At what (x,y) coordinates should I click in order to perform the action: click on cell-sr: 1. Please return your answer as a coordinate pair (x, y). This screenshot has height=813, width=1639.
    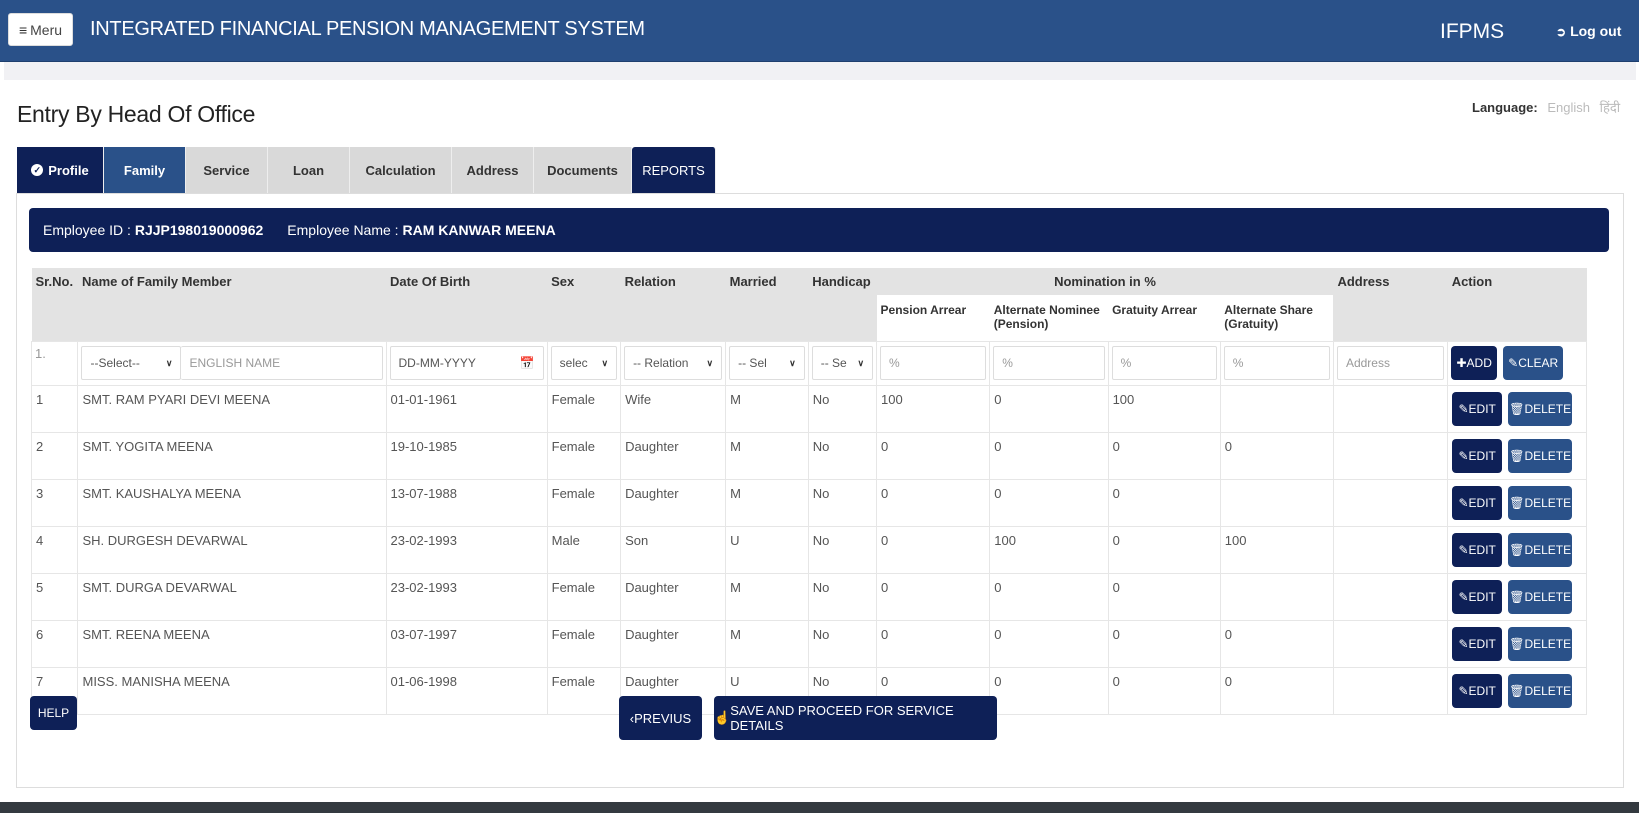
    Looking at the image, I should click on (54, 408).